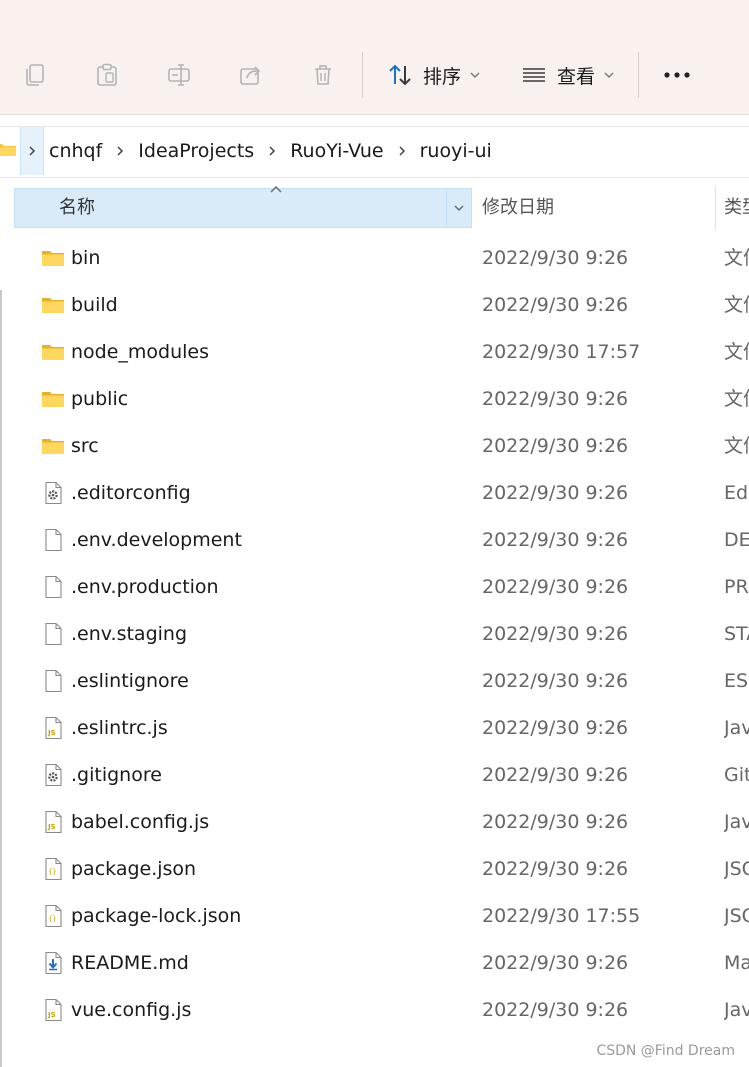 The image size is (749, 1067). Describe the element at coordinates (534, 75) in the screenshot. I see `view-lines-icon` at that location.